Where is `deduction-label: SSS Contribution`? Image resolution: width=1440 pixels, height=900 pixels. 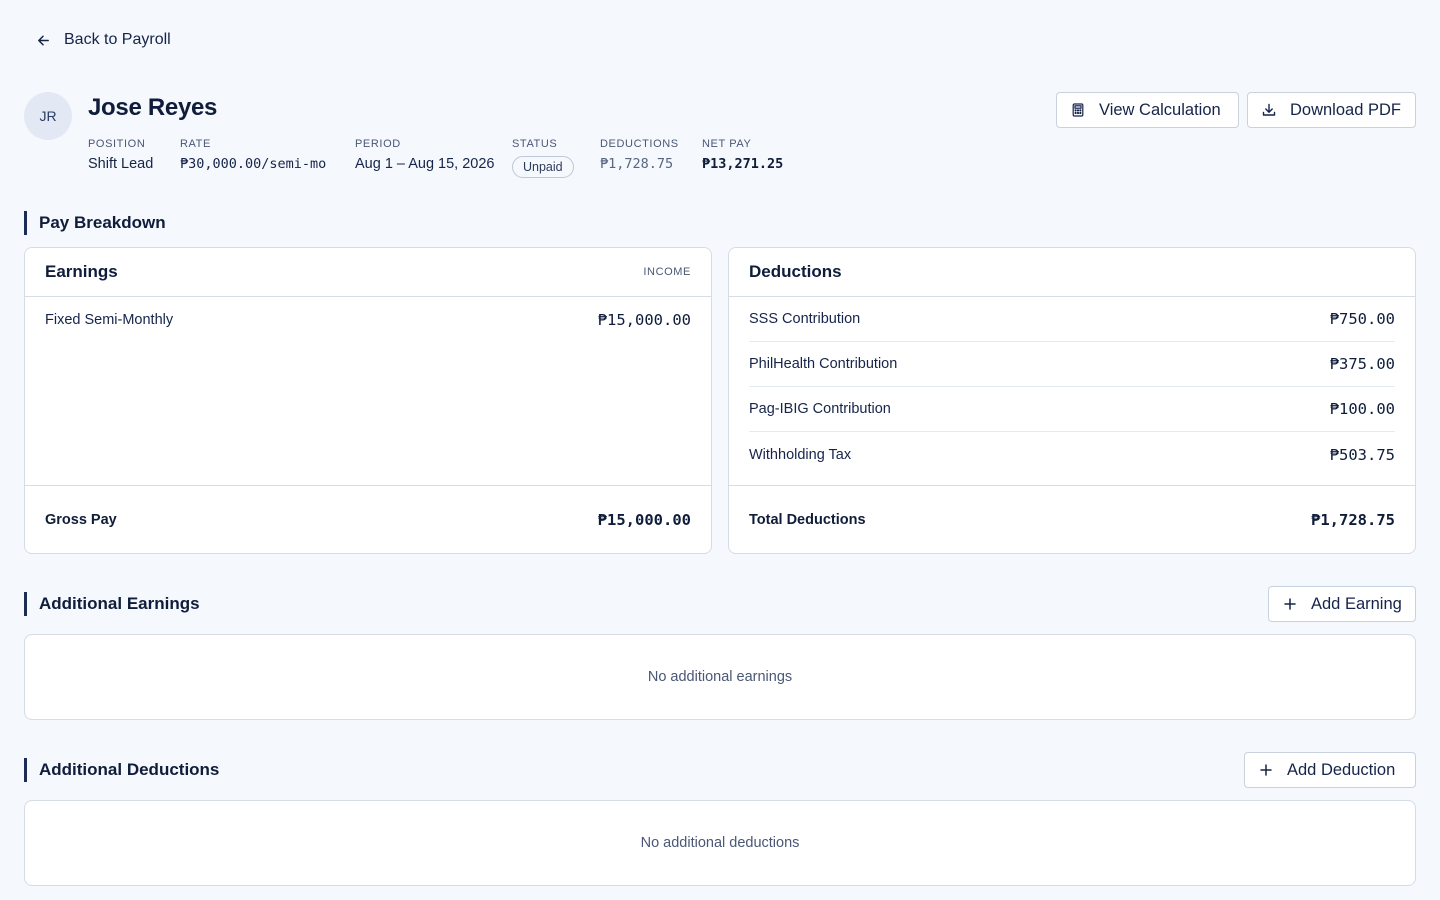
deduction-label: SSS Contribution is located at coordinates (805, 319).